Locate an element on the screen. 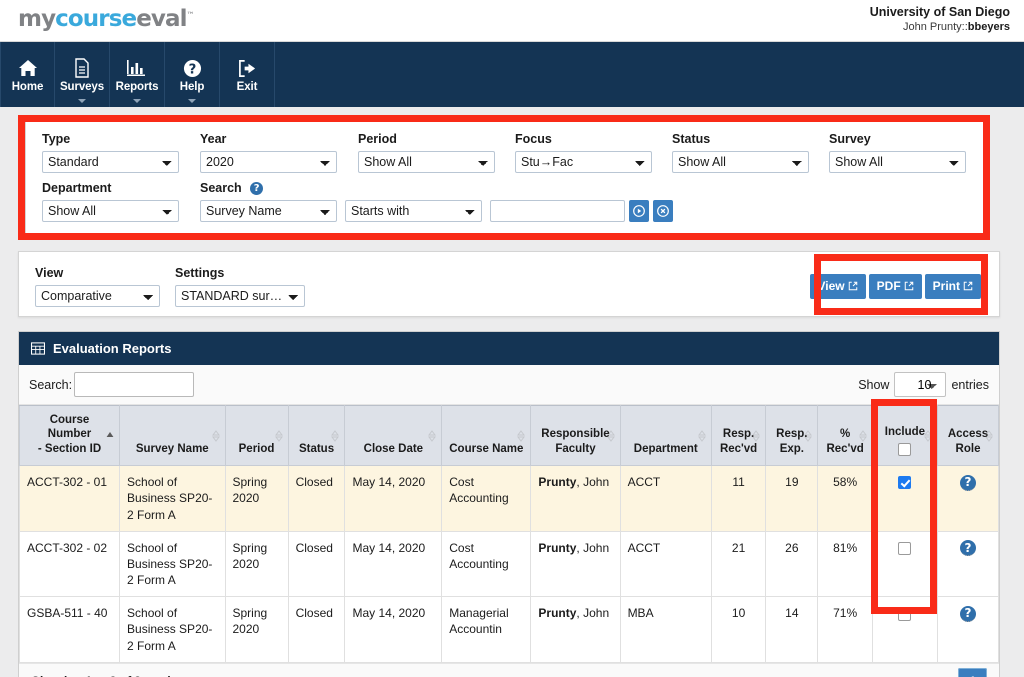 The height and width of the screenshot is (677, 1024). page-size-control: Show 10 entries is located at coordinates (923, 384).